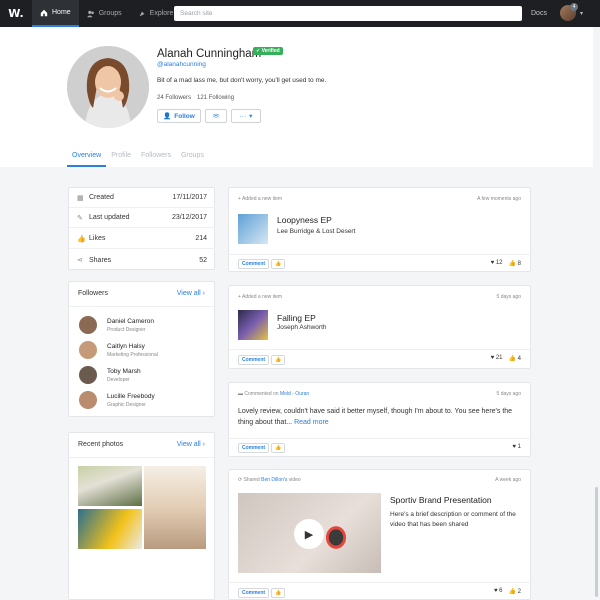 The image size is (600, 600). What do you see at coordinates (110, 13) in the screenshot?
I see `nav-tab-label: Groups` at bounding box center [110, 13].